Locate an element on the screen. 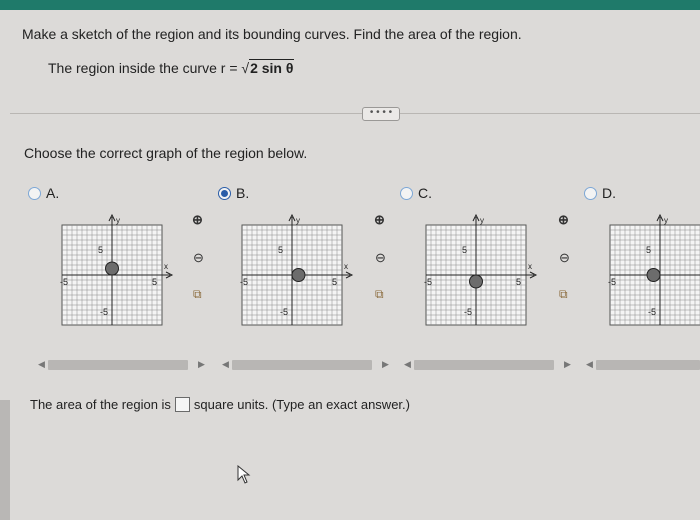  option-a: A. is located at coordinates (43, 193).